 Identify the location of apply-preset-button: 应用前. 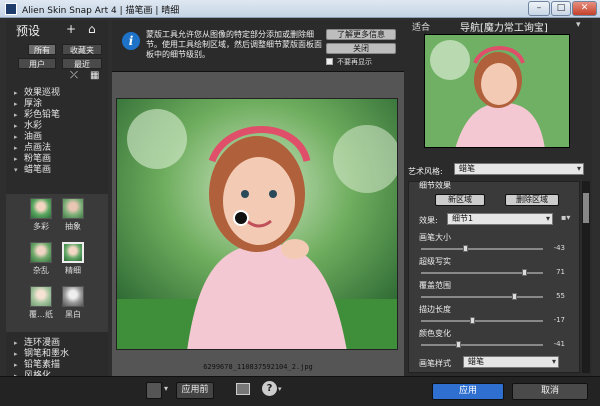
(195, 390).